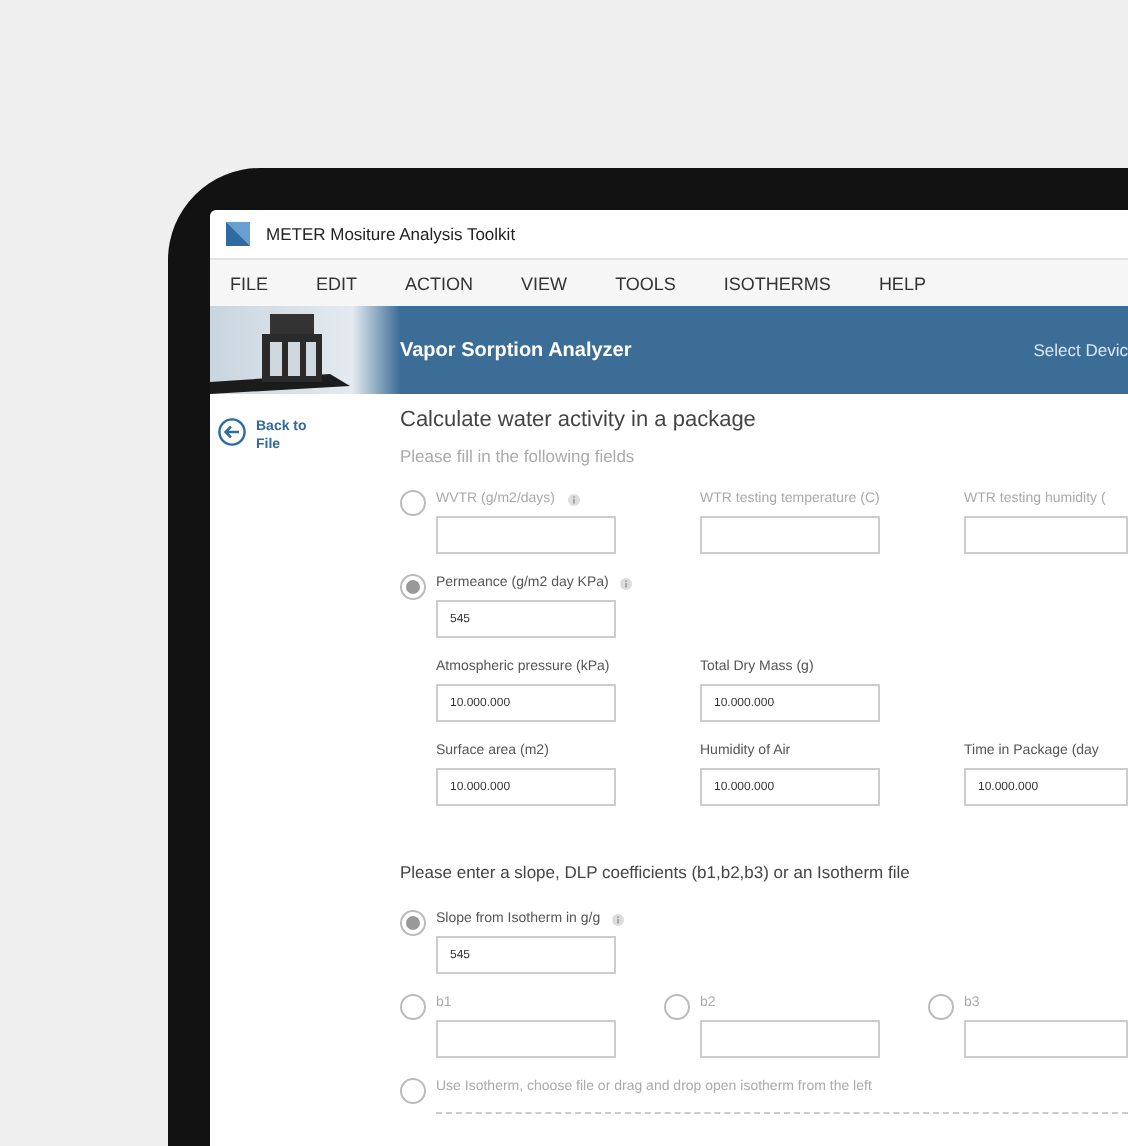 This screenshot has width=1128, height=1146. What do you see at coordinates (518, 456) in the screenshot?
I see `form-subtitle: Please fill in the following fields` at bounding box center [518, 456].